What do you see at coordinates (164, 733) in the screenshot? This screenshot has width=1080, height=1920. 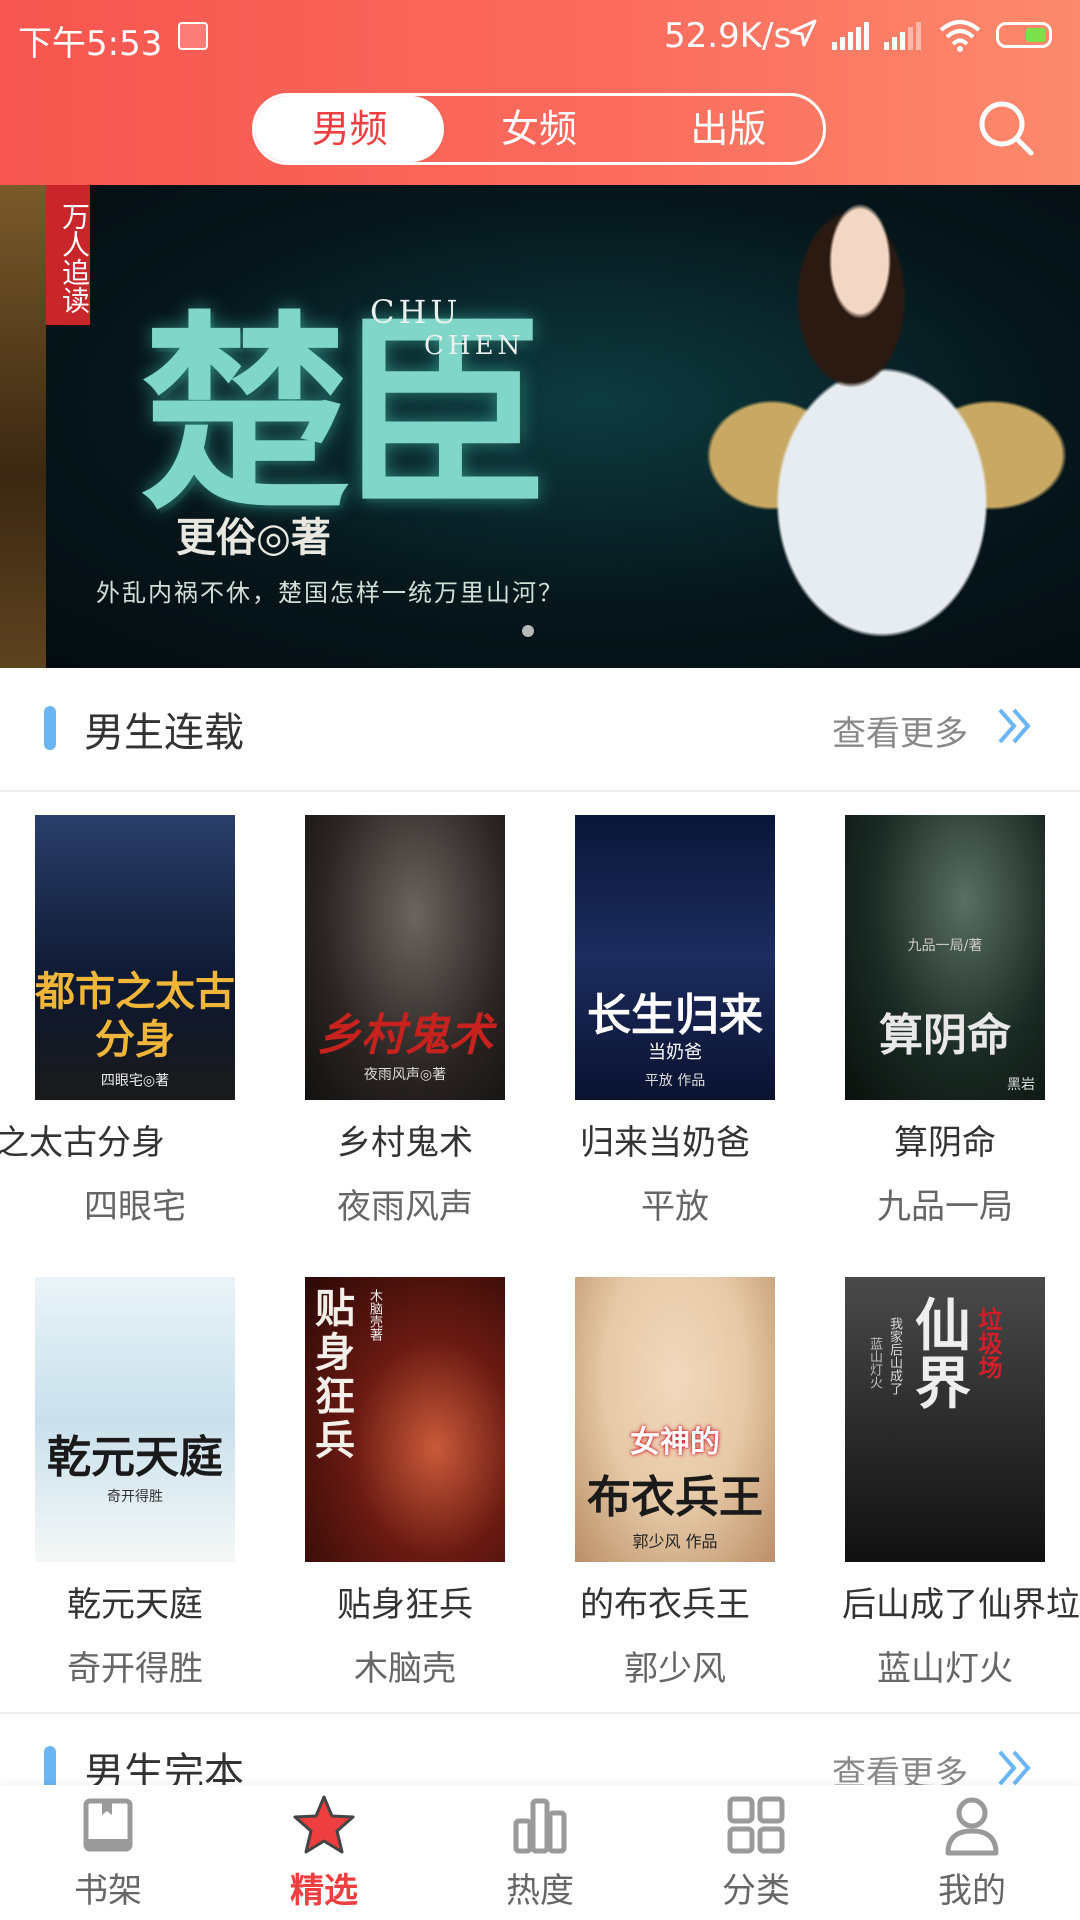 I see `section-title: 男生连载` at bounding box center [164, 733].